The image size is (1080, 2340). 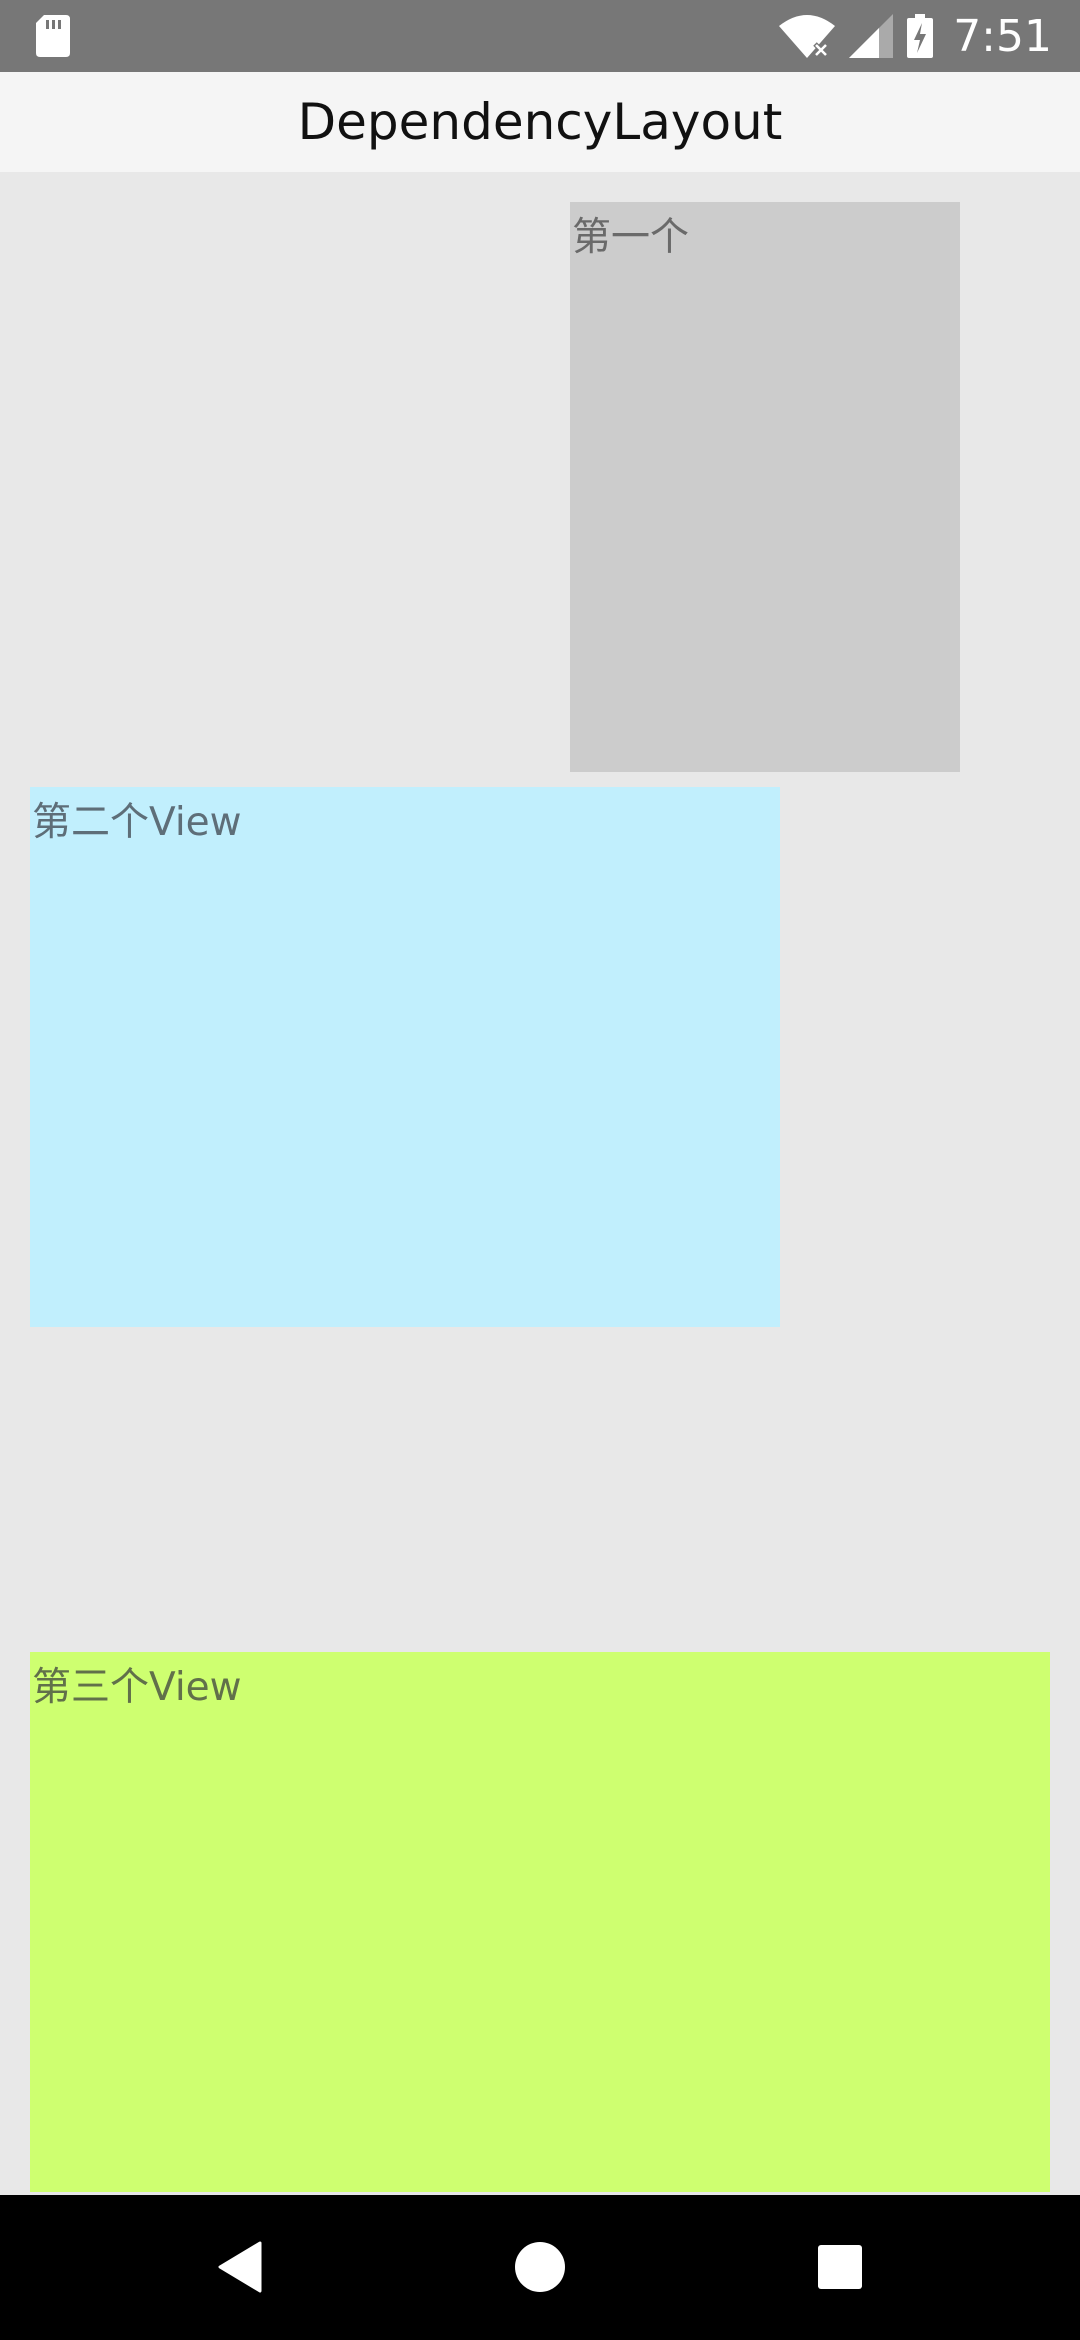 What do you see at coordinates (137, 822) in the screenshot?
I see `second-view-label: 第二个View` at bounding box center [137, 822].